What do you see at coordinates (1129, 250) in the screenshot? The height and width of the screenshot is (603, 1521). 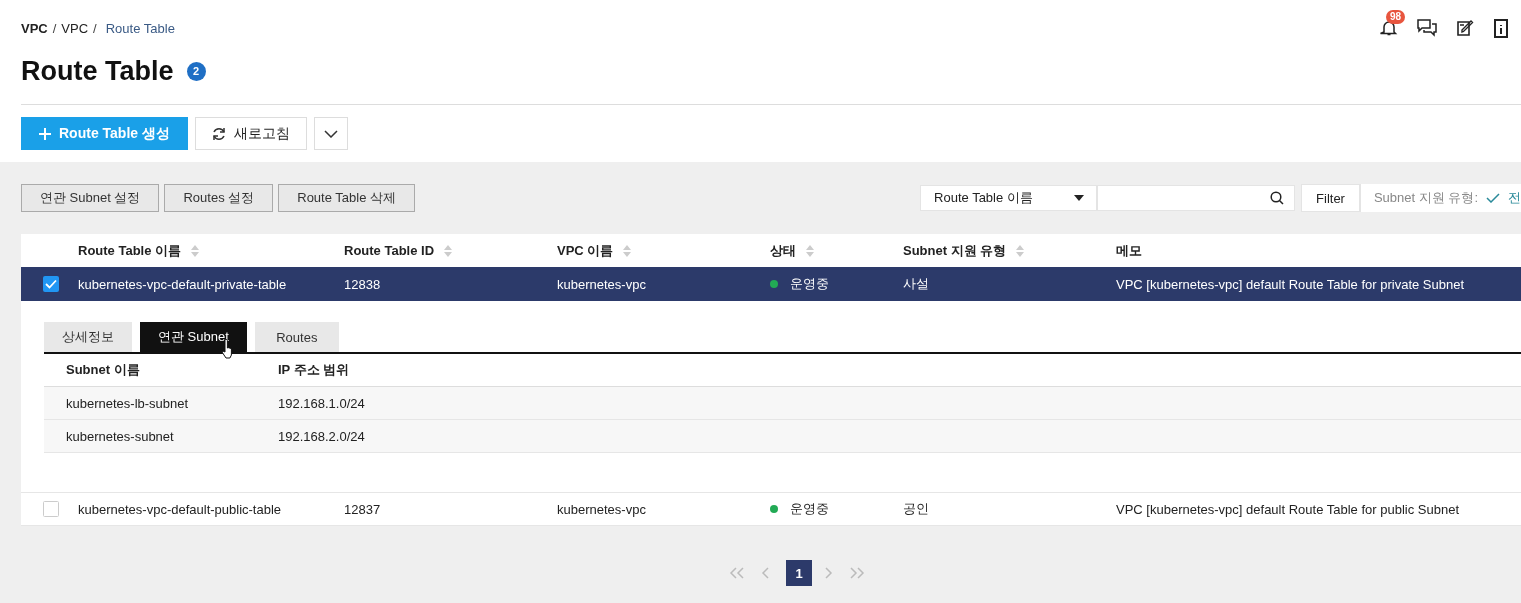 I see `column-header: 메모` at bounding box center [1129, 250].